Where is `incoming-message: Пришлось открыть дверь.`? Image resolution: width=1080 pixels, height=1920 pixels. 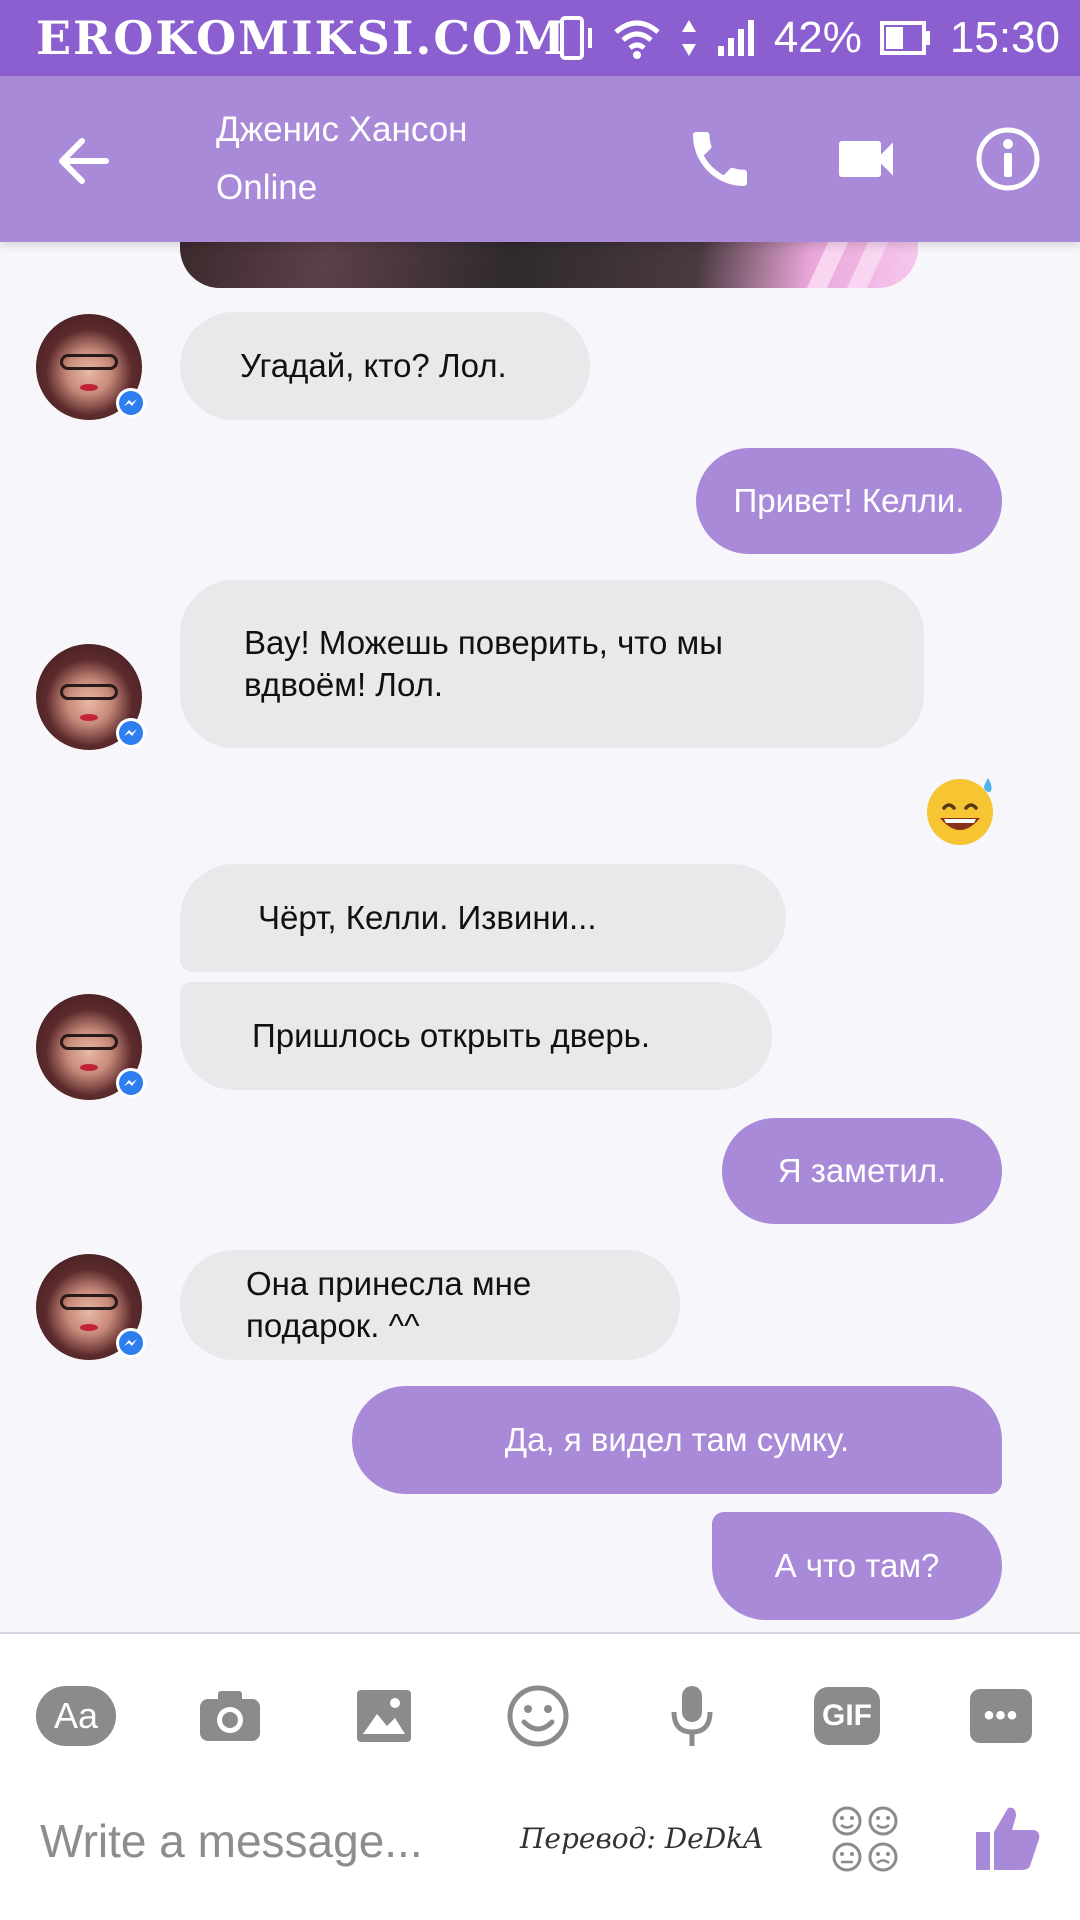 incoming-message: Пришлось открыть дверь. is located at coordinates (476, 1036).